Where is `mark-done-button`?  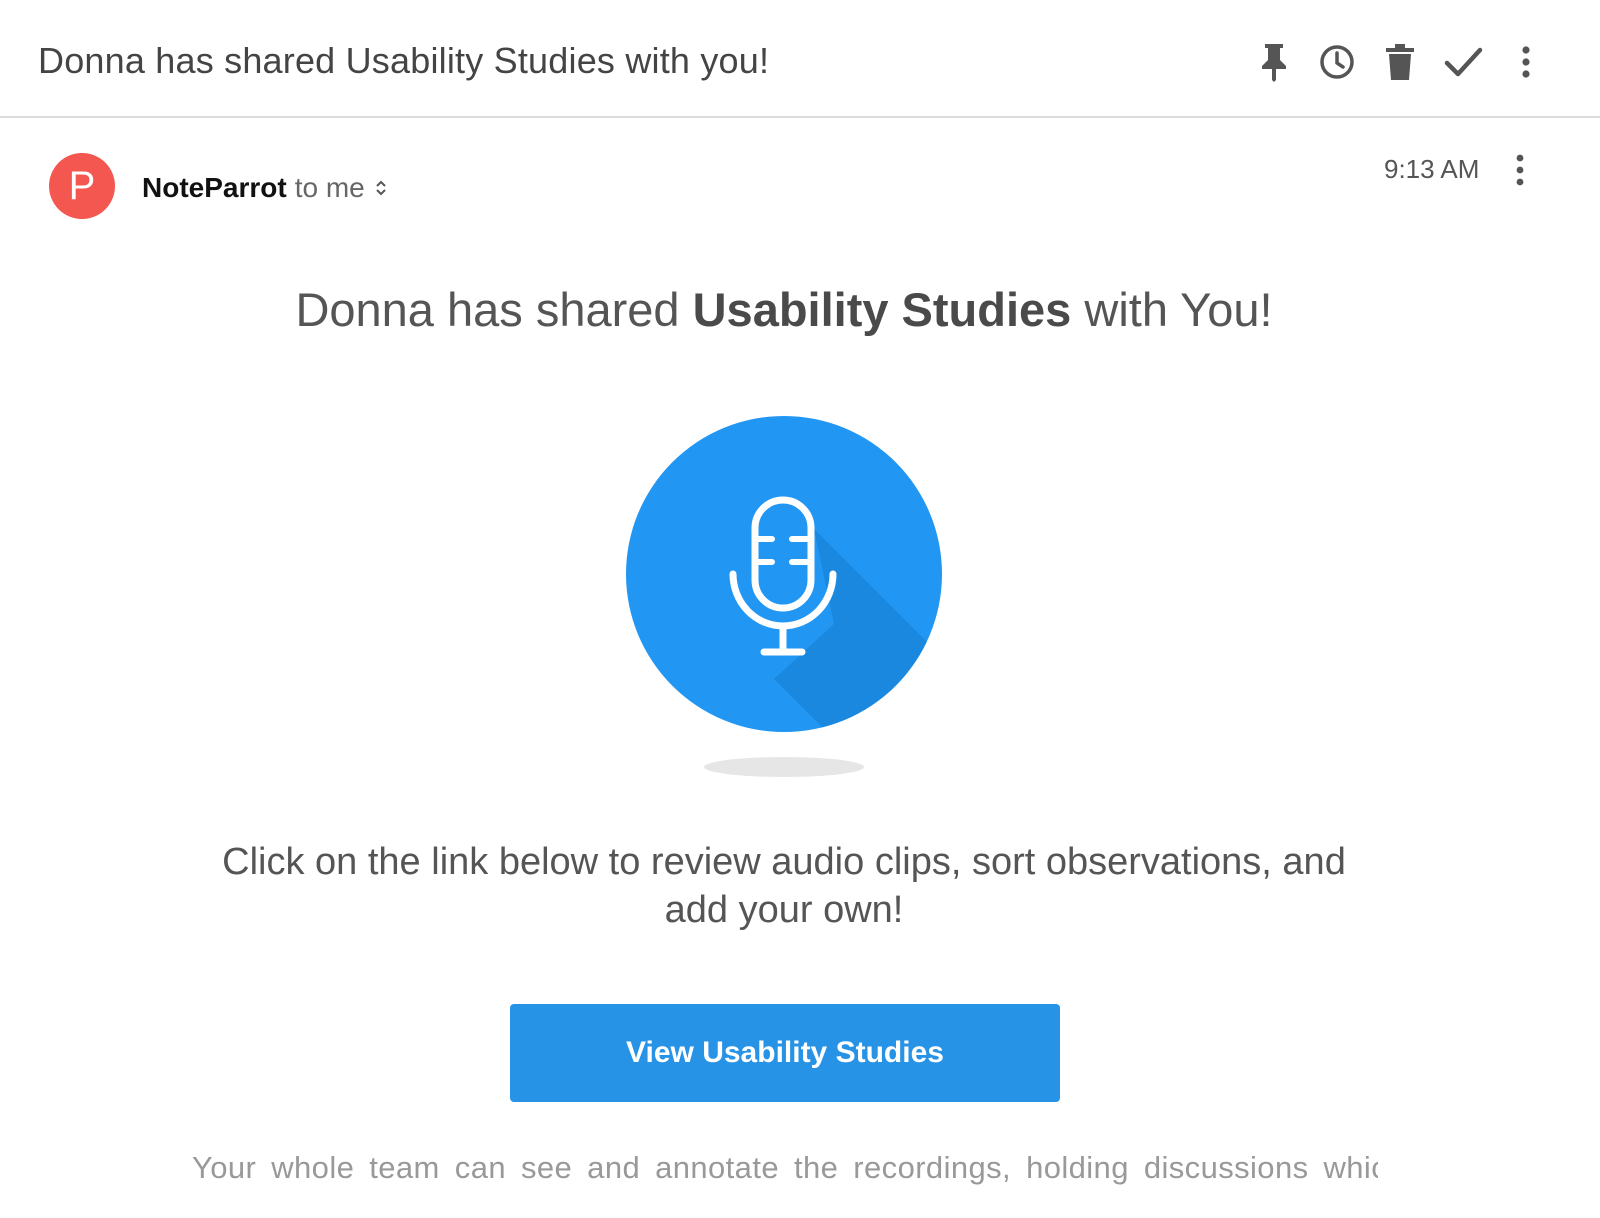
mark-done-button is located at coordinates (1463, 62).